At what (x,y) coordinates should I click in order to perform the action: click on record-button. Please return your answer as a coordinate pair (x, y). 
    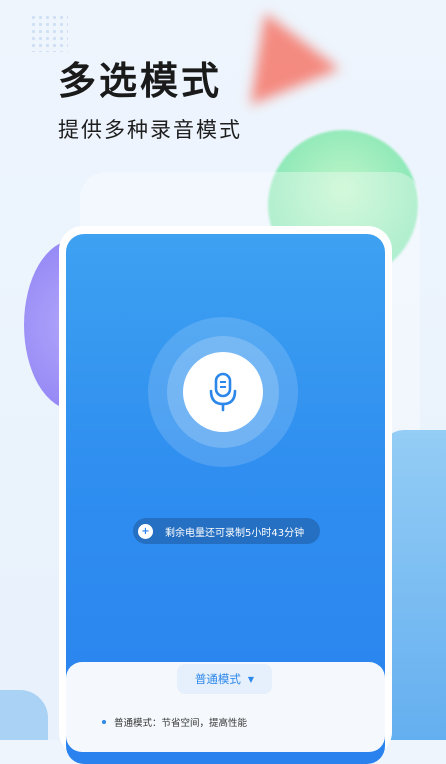
    Looking at the image, I should click on (223, 392).